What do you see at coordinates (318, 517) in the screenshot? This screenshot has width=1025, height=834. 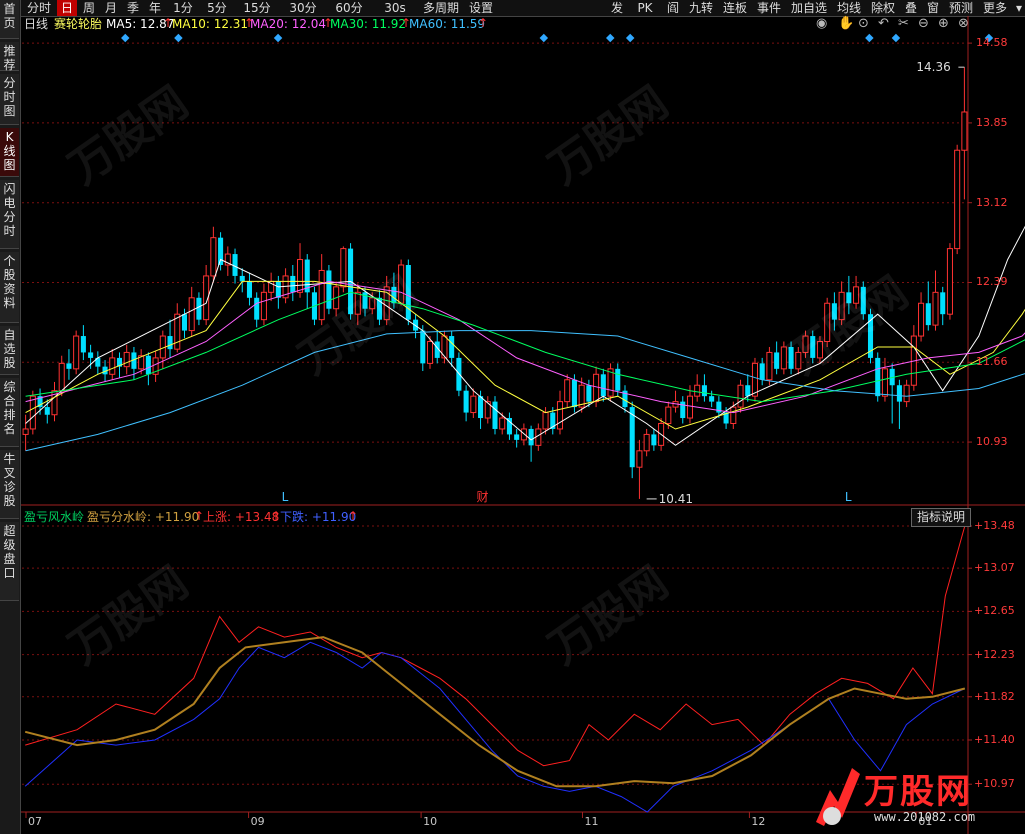 I see `indicator-down-value: 下跌: +11.90` at bounding box center [318, 517].